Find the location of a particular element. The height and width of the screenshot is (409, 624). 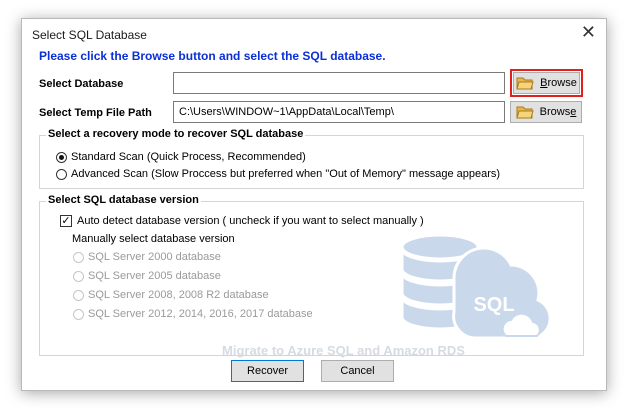

temp-path-input: C:\Users\WINDOW~1\AppData\Local\Temp\ is located at coordinates (339, 112).